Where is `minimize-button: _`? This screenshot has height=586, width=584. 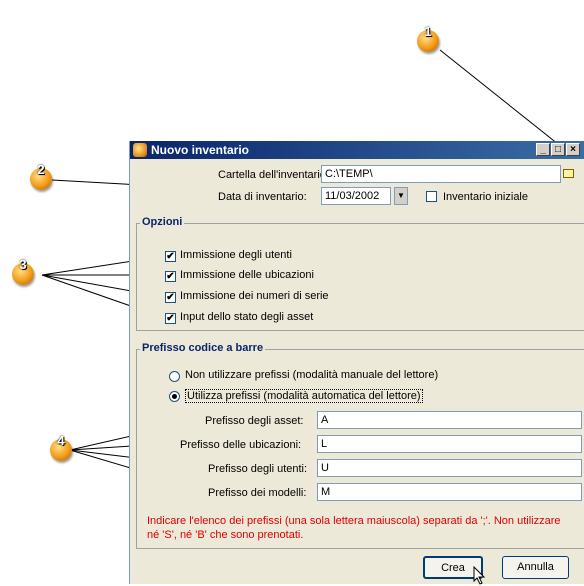
minimize-button: _ is located at coordinates (543, 149).